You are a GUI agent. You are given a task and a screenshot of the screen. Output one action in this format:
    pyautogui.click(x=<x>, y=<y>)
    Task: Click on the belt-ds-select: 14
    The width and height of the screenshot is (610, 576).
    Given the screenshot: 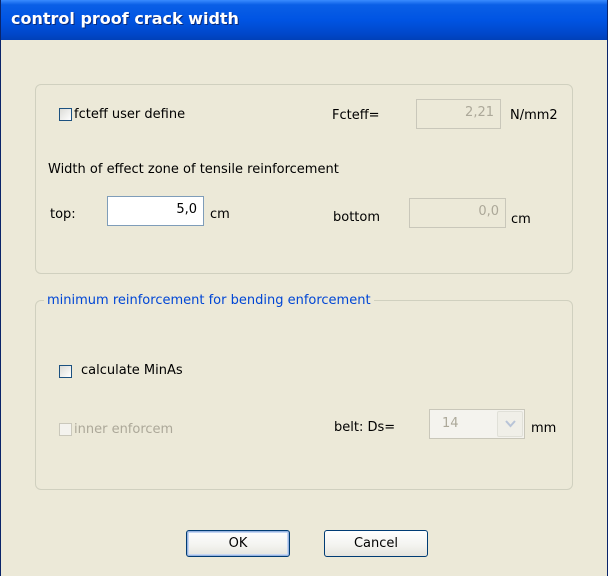 What is the action you would take?
    pyautogui.click(x=477, y=424)
    